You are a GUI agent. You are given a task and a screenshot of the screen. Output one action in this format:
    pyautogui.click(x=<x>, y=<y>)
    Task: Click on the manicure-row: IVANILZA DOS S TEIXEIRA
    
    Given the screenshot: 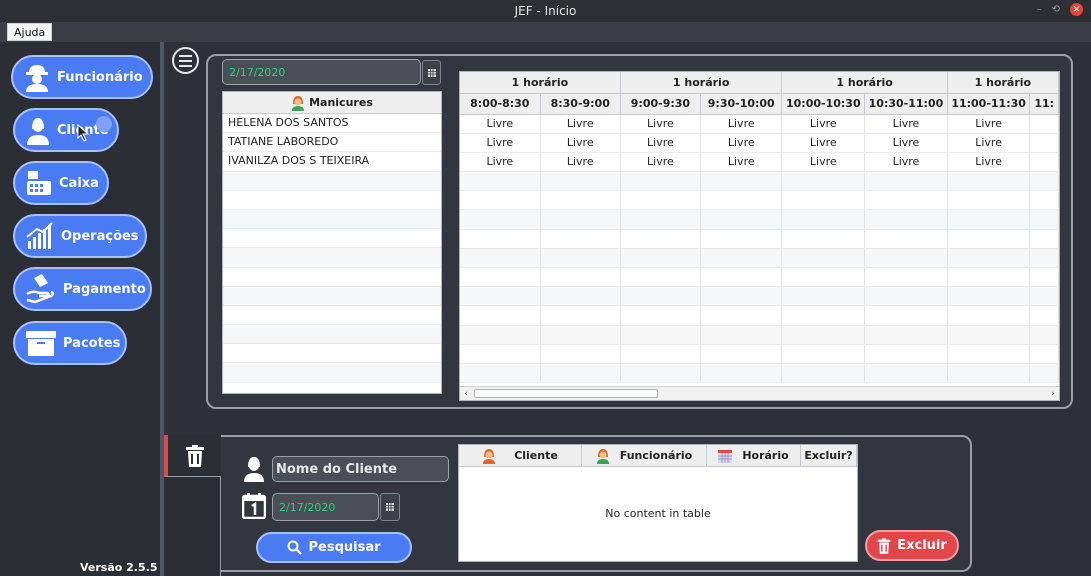 What is the action you would take?
    pyautogui.click(x=332, y=162)
    